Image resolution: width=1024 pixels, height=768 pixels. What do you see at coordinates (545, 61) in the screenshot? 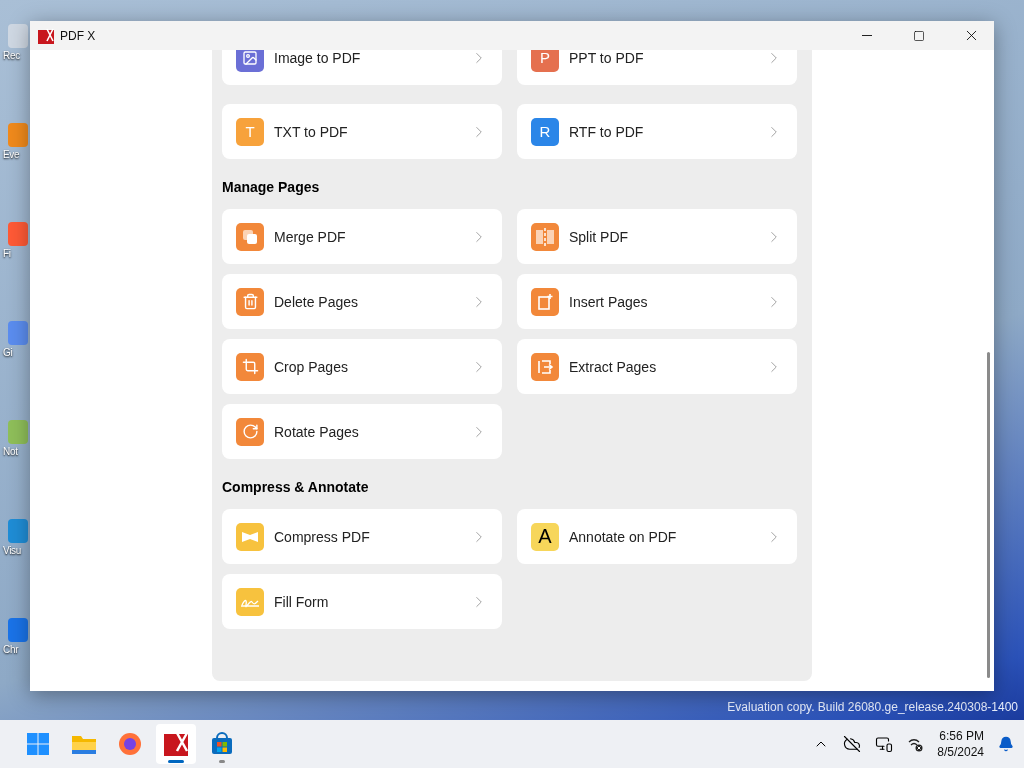
I see `letter-icon: P` at bounding box center [545, 61].